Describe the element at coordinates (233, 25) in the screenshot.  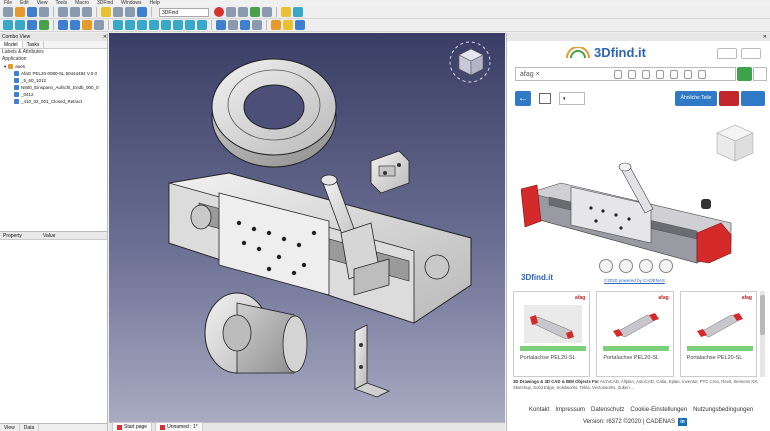
I see `part-icon` at that location.